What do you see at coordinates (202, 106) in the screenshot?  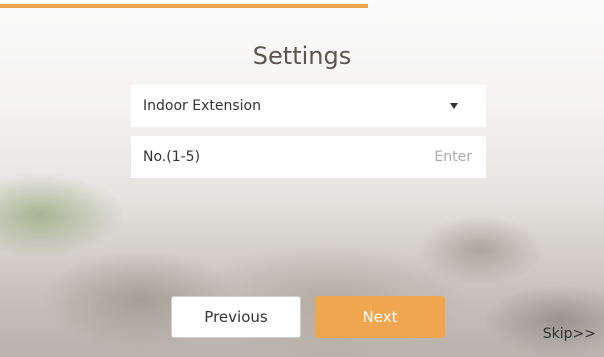 I see `dropdown-selected-value: Indoor Extension` at bounding box center [202, 106].